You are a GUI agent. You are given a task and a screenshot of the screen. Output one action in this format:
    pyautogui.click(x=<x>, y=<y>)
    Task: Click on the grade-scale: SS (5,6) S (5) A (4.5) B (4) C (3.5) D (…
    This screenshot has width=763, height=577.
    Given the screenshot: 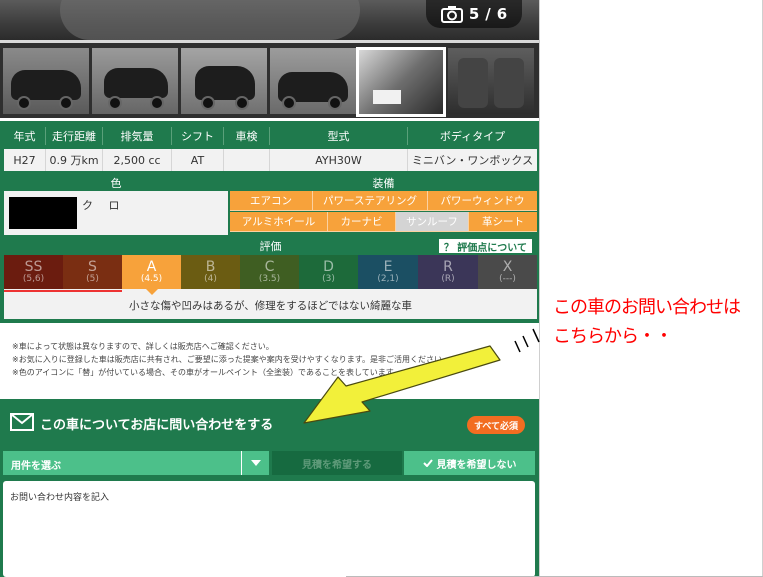 What is the action you would take?
    pyautogui.click(x=270, y=272)
    